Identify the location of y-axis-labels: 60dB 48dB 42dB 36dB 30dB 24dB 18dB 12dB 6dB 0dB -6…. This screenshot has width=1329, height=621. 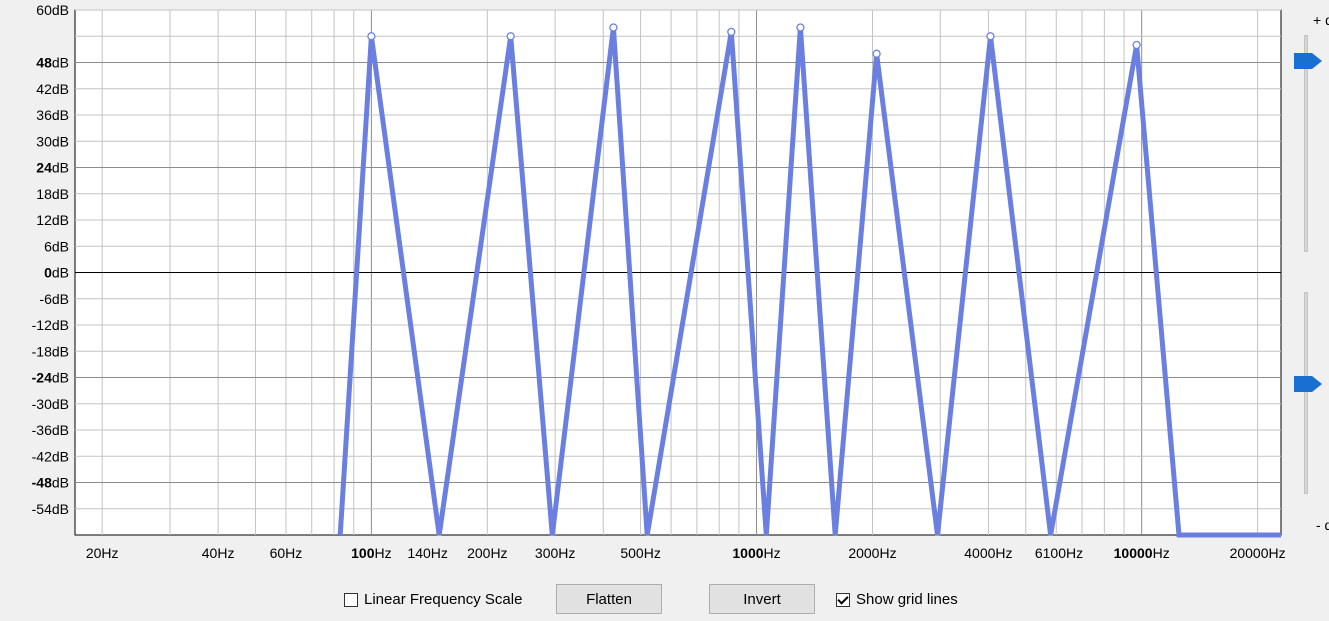
(50, 259).